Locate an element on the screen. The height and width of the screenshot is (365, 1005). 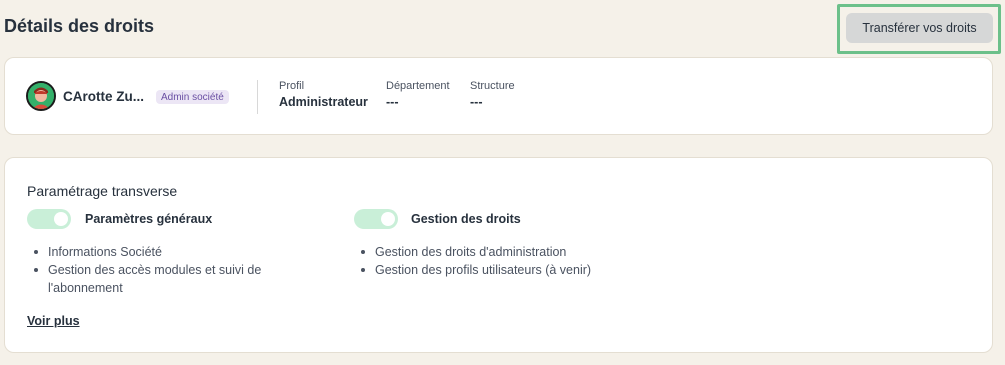
section-title: Paramétrage transverse is located at coordinates (102, 191).